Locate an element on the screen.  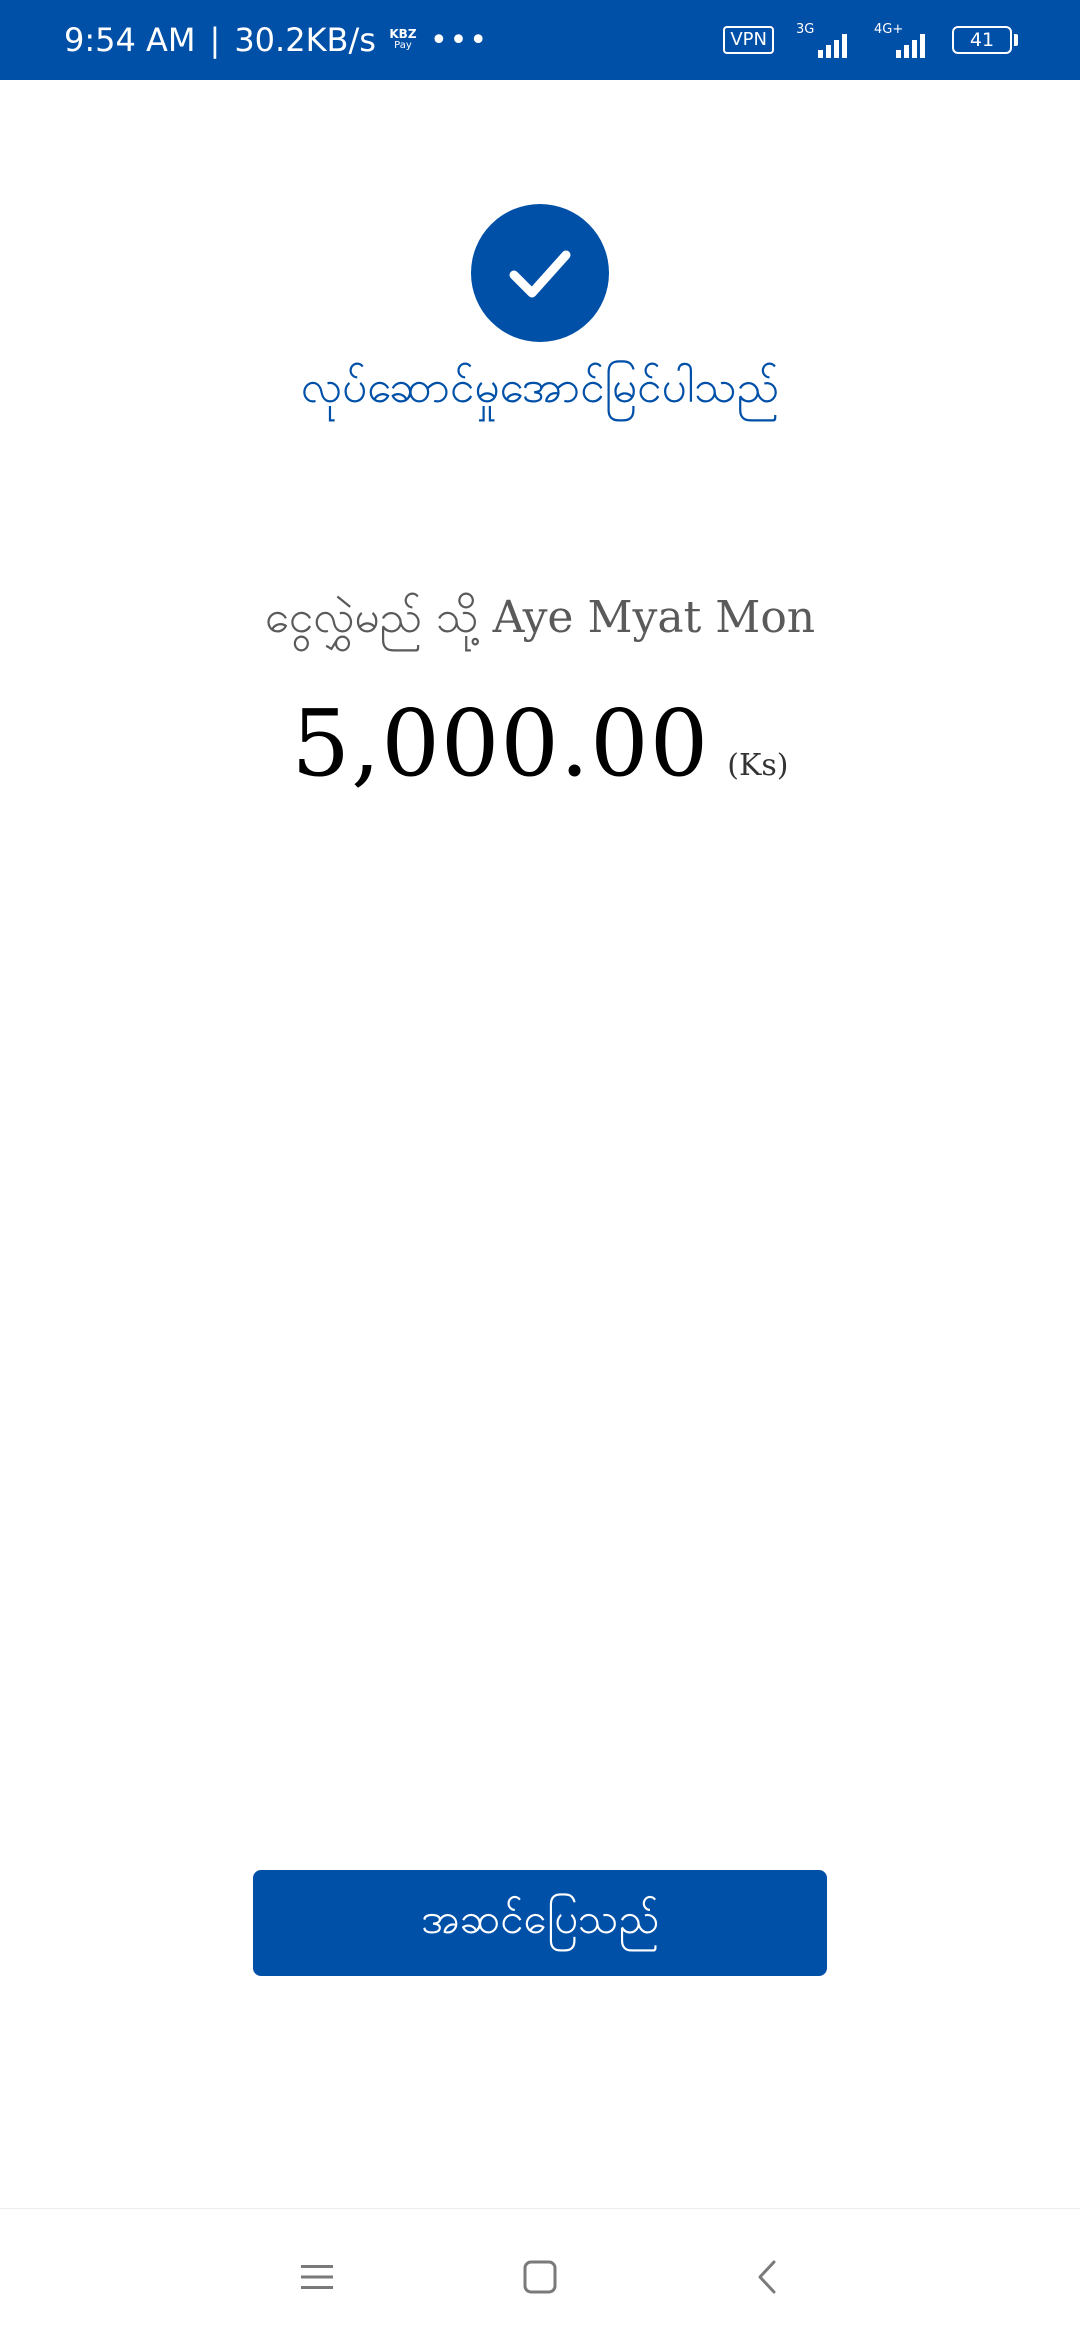
status-left: 9:54 AM | 30.2KB/s KBZ Pay ••• is located at coordinates (276, 40).